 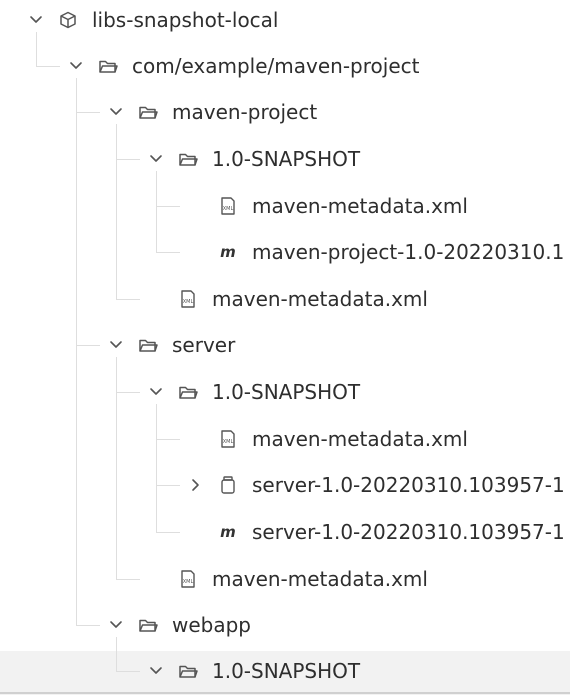 What do you see at coordinates (285, 625) in the screenshot?
I see `tree-row: webapp` at bounding box center [285, 625].